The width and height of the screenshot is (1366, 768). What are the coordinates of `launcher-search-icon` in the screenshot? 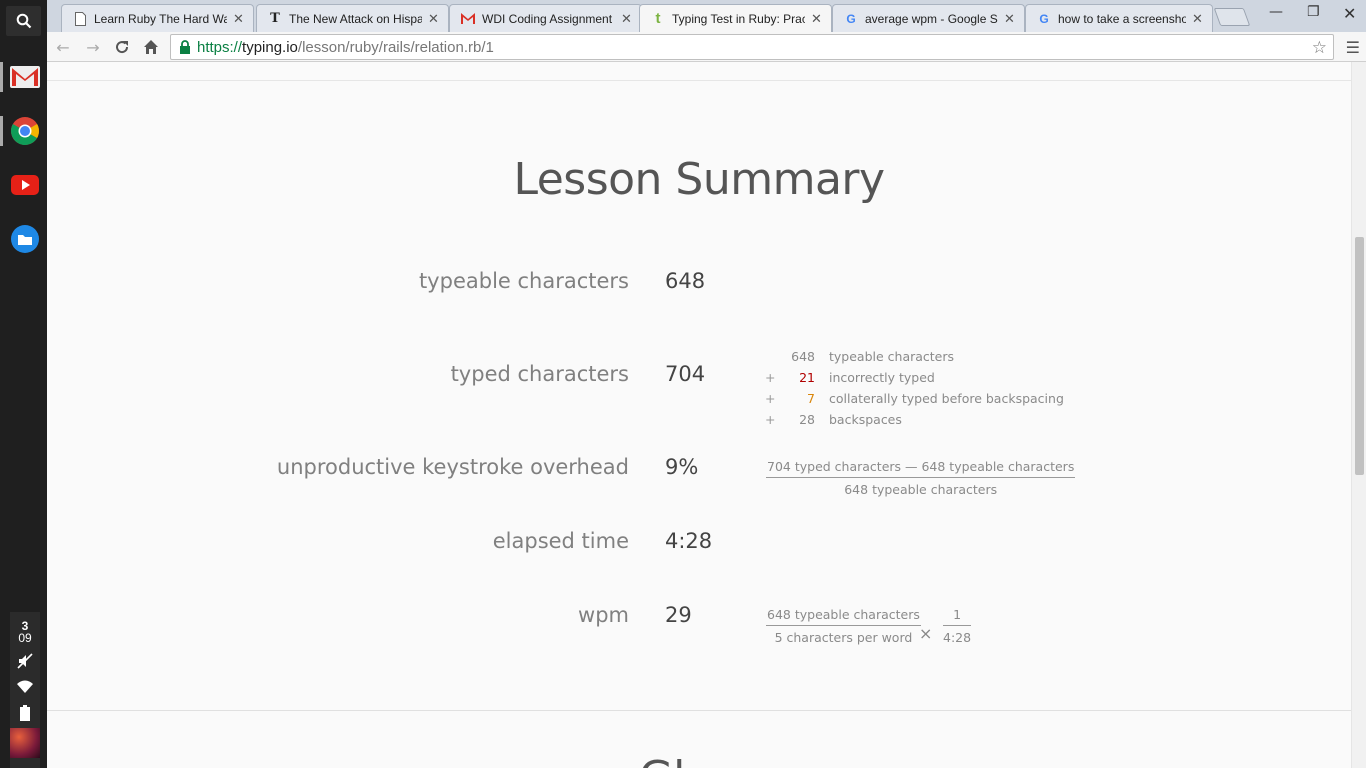 It's located at (23, 21).